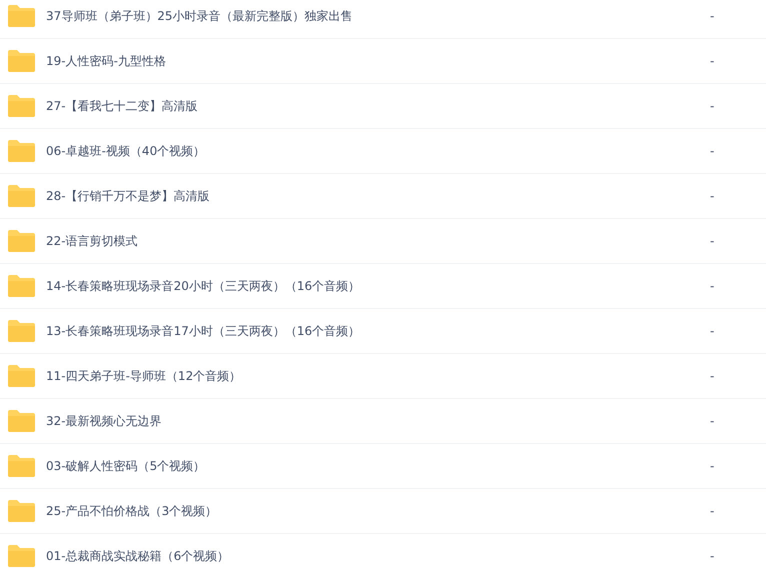  I want to click on file-name: 19-人性密码-九型性格, so click(106, 61).